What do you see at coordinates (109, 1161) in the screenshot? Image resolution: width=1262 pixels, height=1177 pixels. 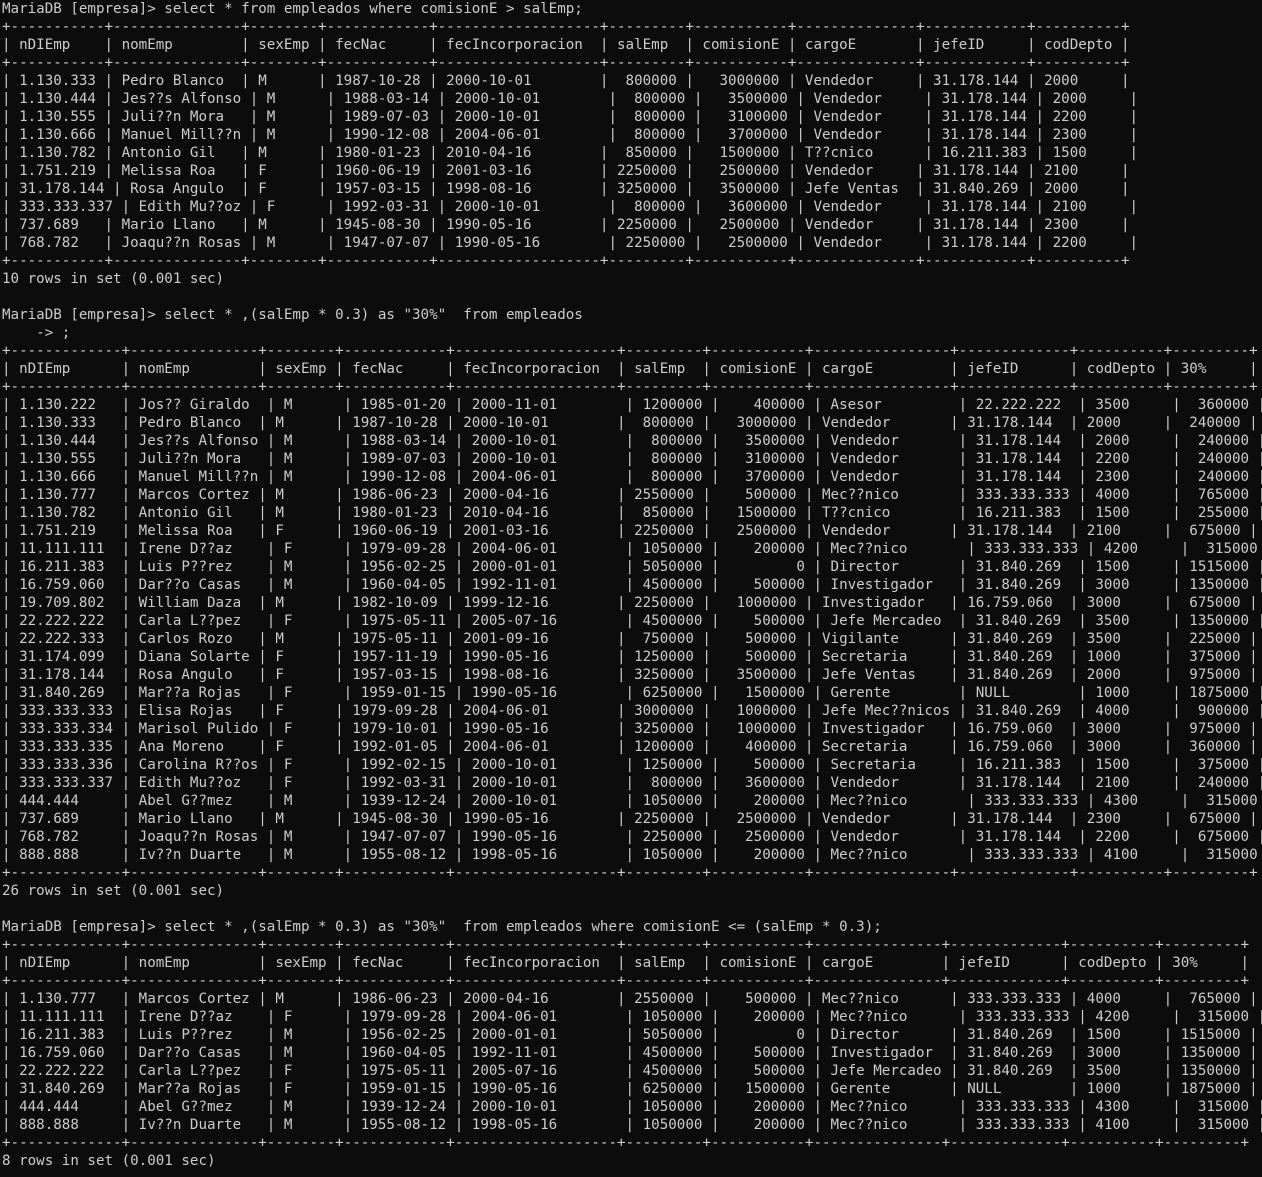 I see `result-summary-line: 8 rows in set (0.001 sec)` at bounding box center [109, 1161].